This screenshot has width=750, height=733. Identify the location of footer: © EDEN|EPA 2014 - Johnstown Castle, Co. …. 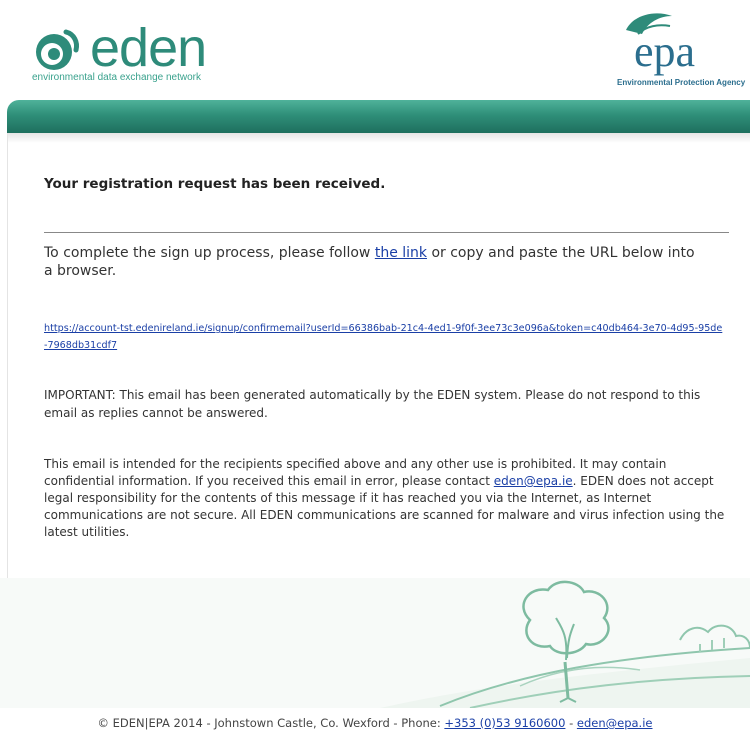
(375, 723).